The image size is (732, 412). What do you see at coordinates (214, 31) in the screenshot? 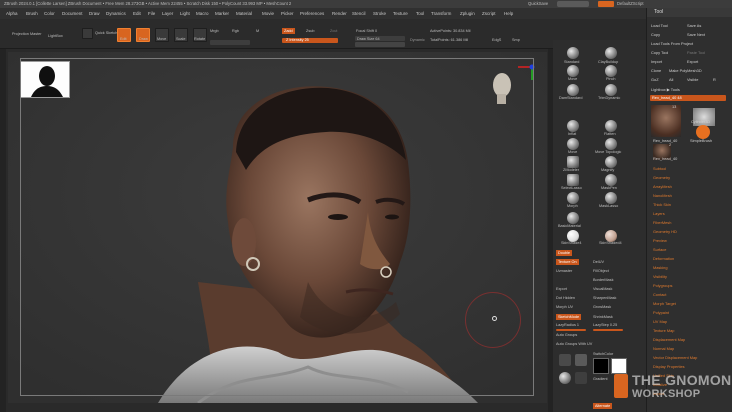
I see `mrgb-button: Mrgb` at bounding box center [214, 31].